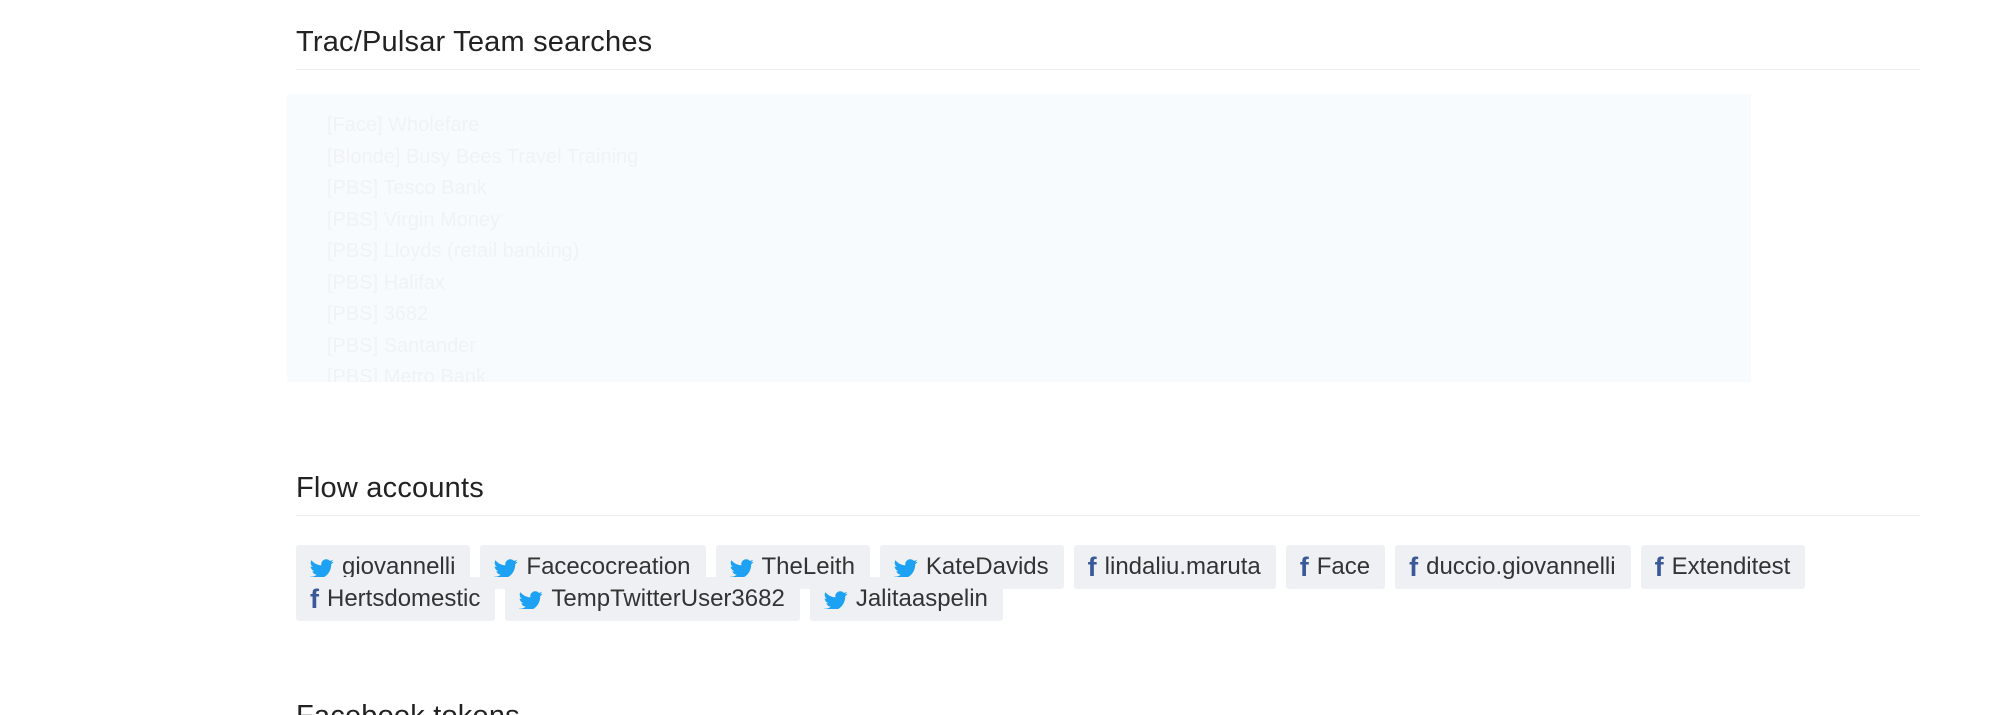 This screenshot has height=715, width=2000. Describe the element at coordinates (1039, 372) in the screenshot. I see `search-item: [PBS] Metro Bank` at that location.